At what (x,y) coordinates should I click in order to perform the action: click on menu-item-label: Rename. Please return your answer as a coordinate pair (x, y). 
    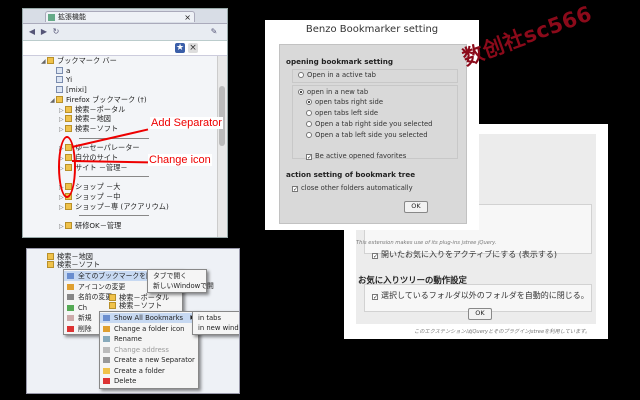
    Looking at the image, I should click on (128, 339).